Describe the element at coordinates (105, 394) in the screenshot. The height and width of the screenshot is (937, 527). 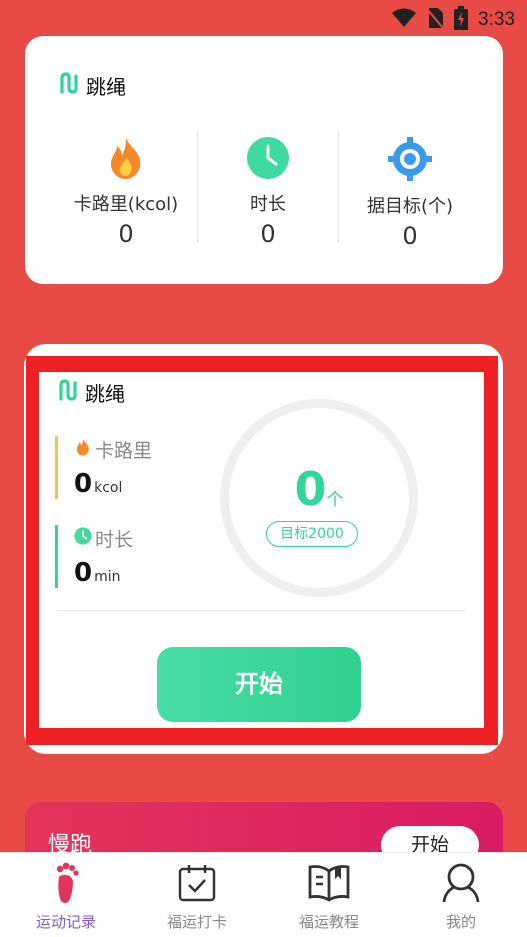
I see `jump-card-title: 跳绳` at that location.